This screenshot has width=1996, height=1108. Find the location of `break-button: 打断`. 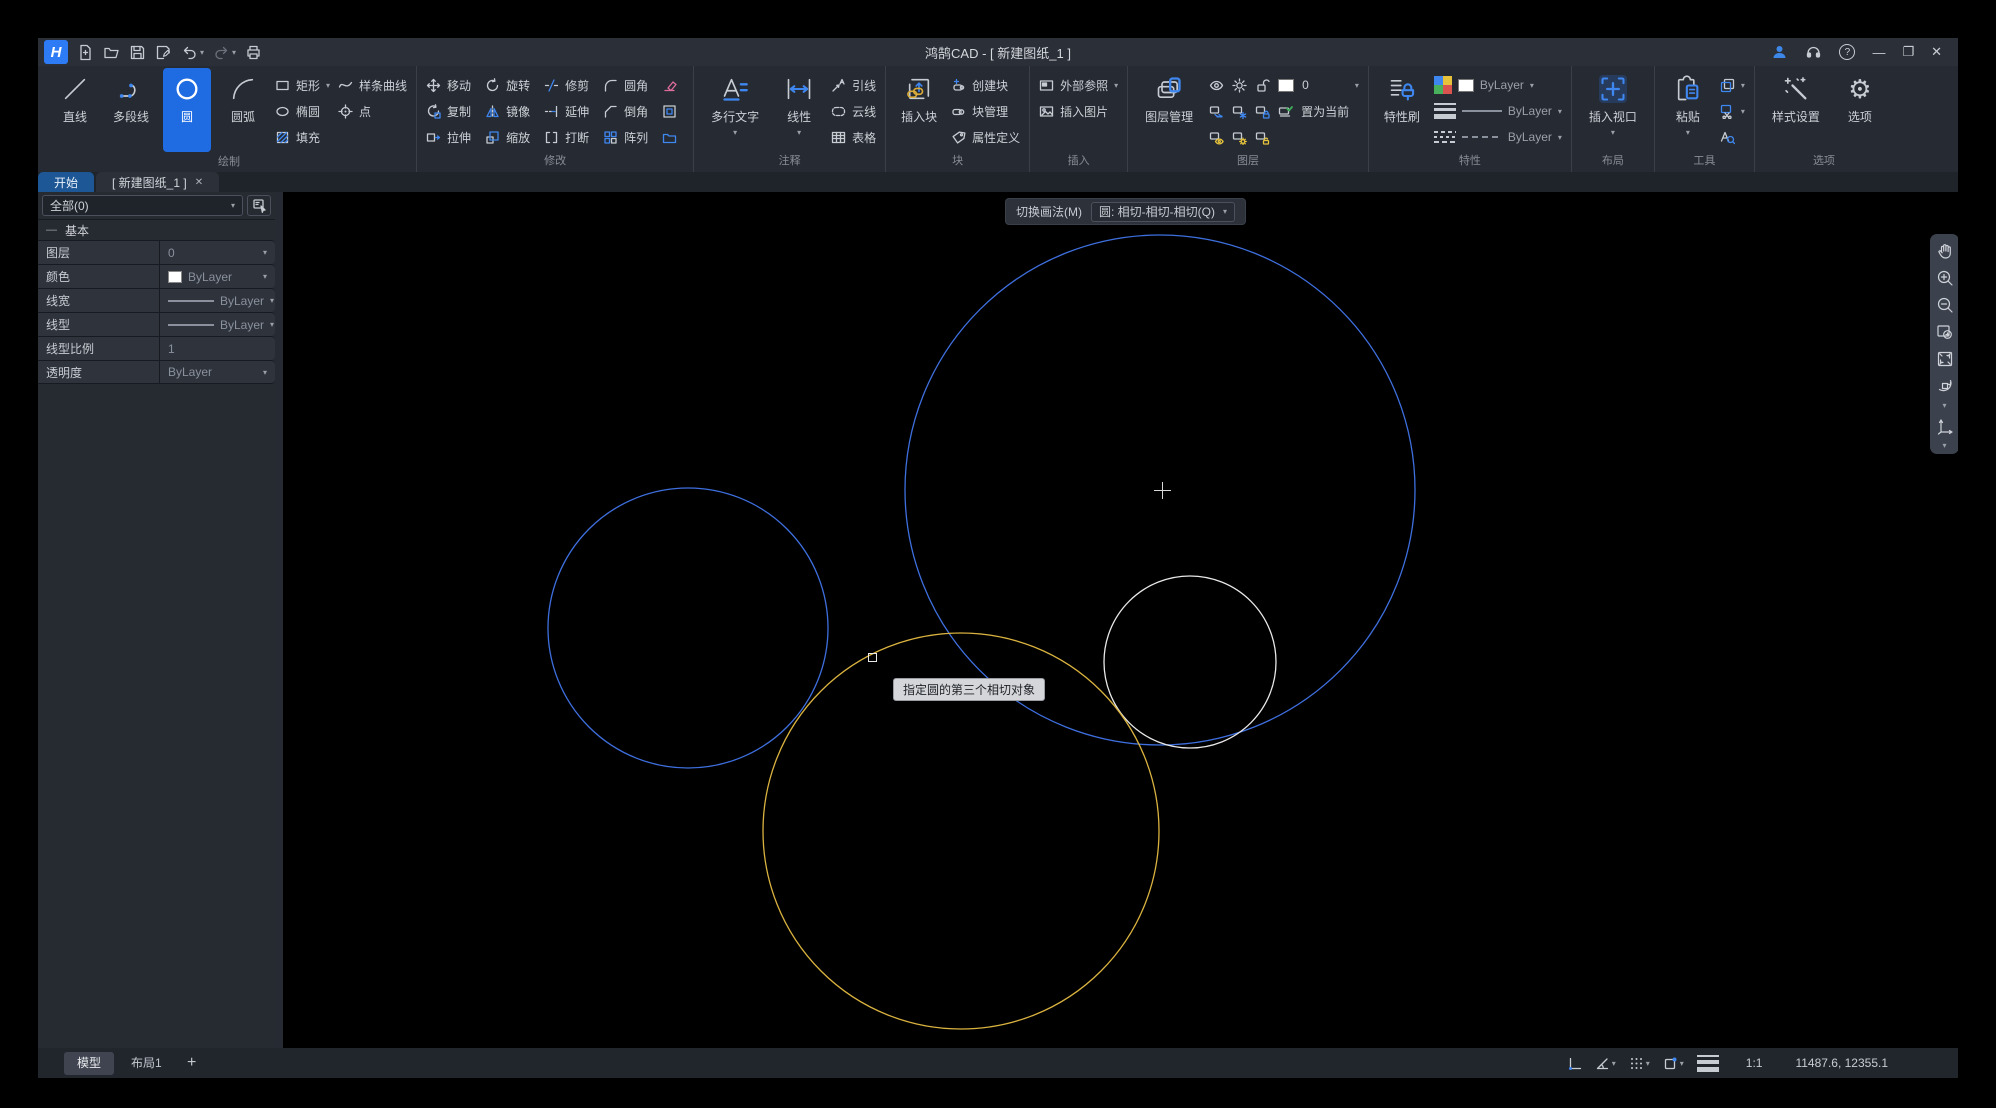

break-button: 打断 is located at coordinates (566, 137).